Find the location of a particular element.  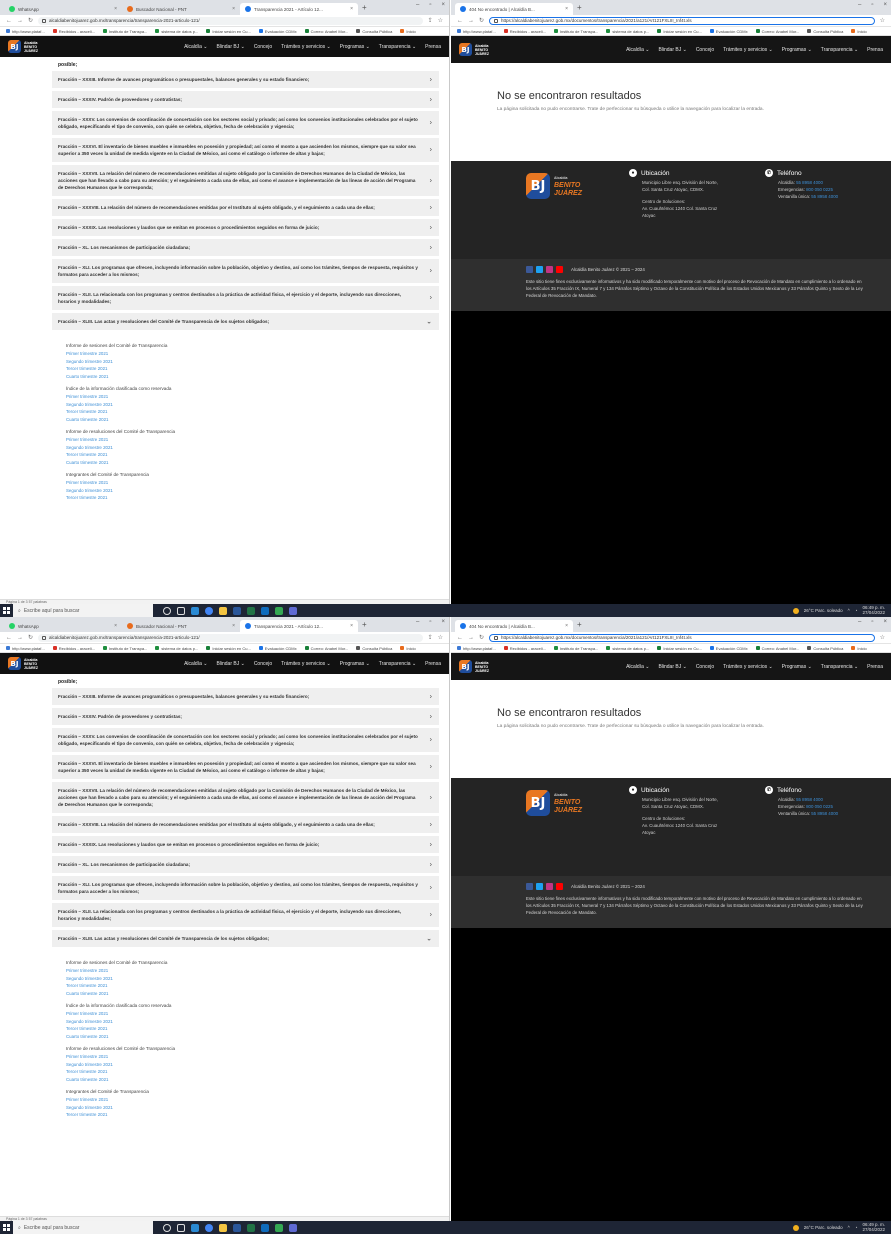

browser-tab: WhatsApp × is located at coordinates (63, 626).